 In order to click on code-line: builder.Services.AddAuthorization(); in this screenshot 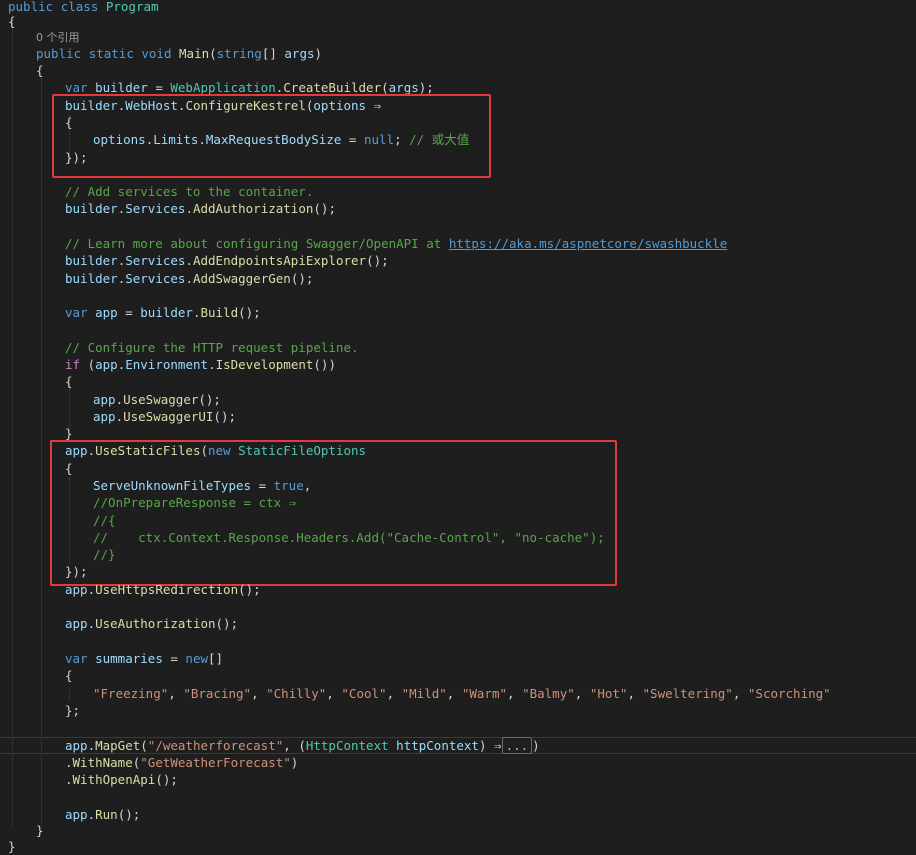, I will do `click(200, 208)`.